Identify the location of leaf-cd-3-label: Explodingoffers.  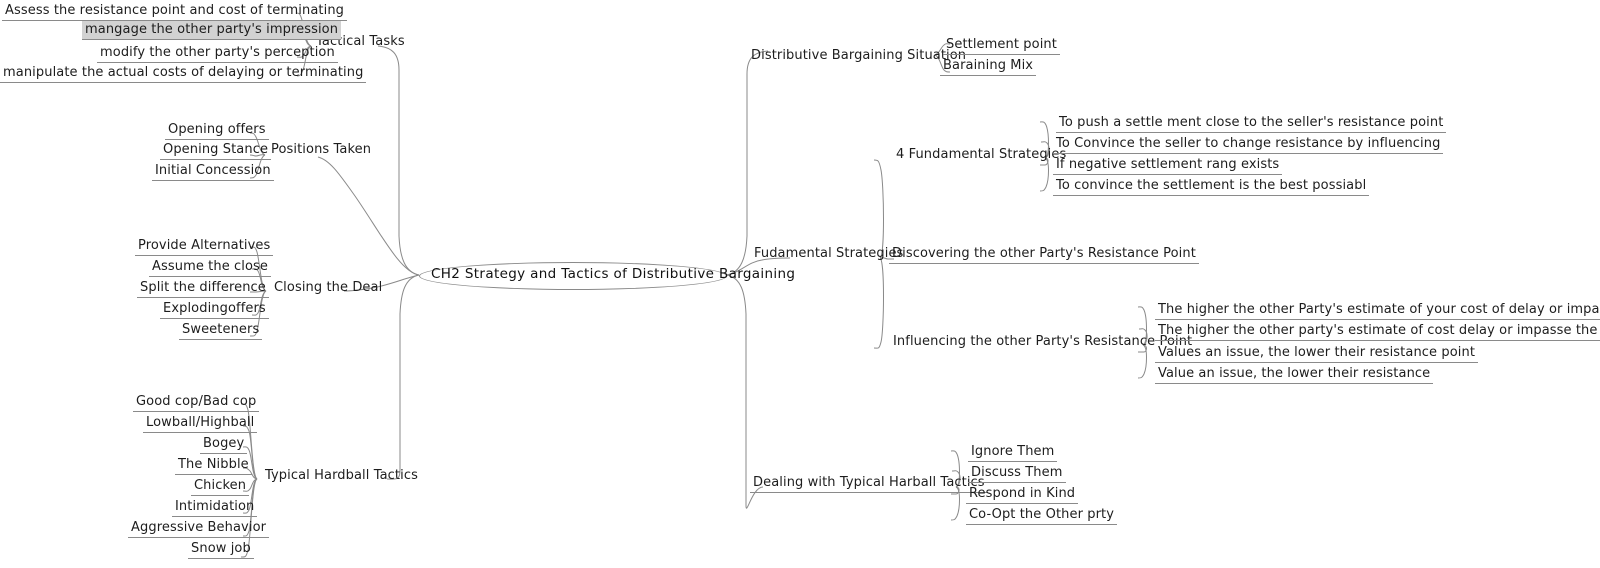
(214, 309).